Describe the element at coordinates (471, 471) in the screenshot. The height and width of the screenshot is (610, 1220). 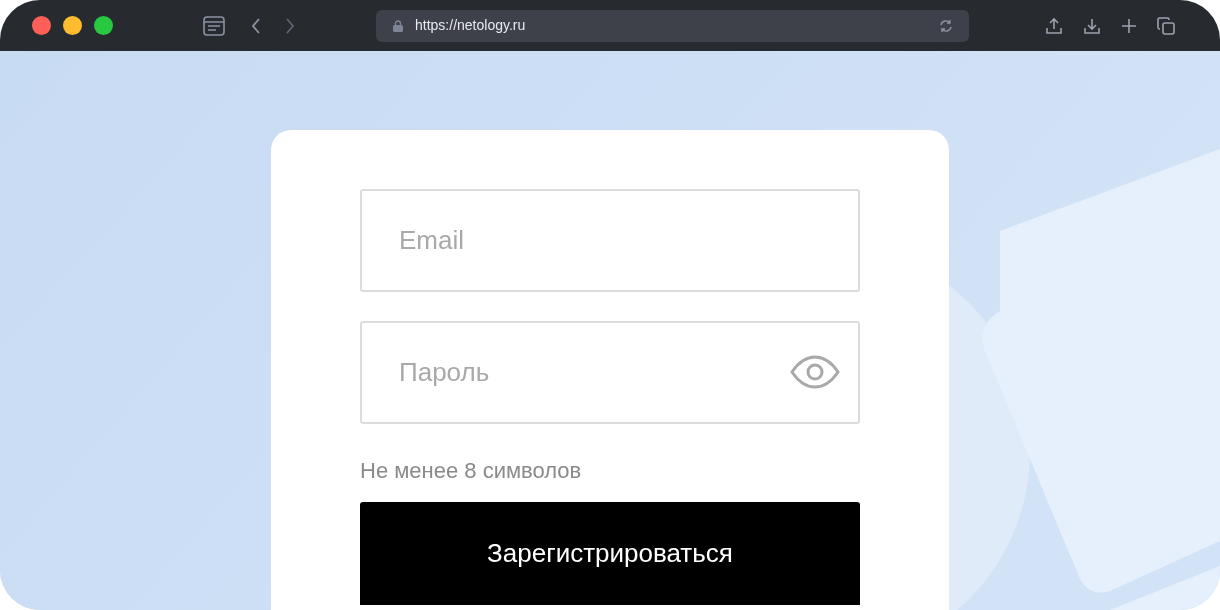
I see `password-hint: Не менее 8 символов` at that location.